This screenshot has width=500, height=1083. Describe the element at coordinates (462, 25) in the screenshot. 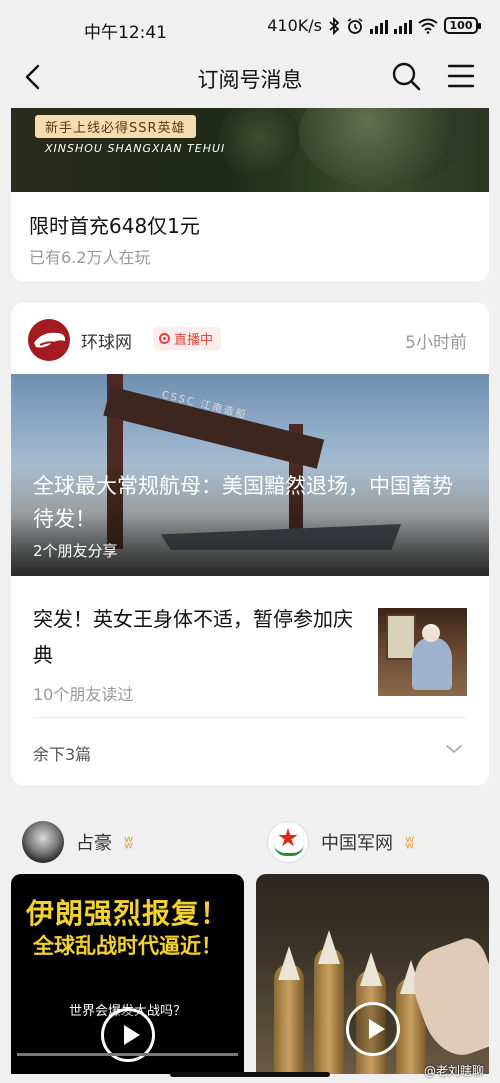

I see `battery-icon: 100` at that location.